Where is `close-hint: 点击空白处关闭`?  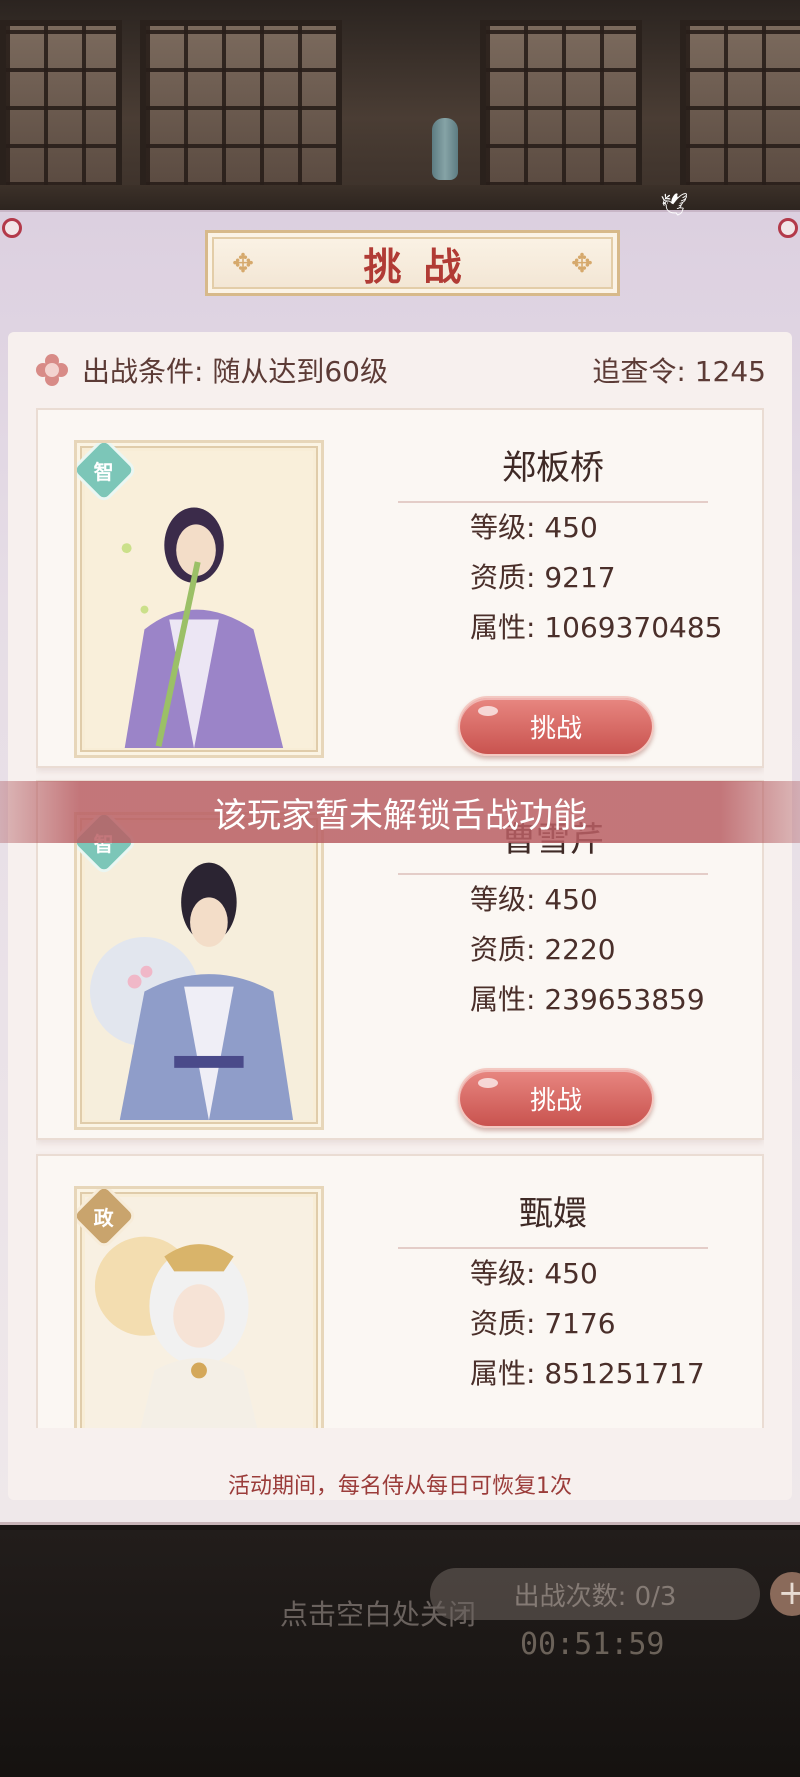 close-hint: 点击空白处关闭 is located at coordinates (378, 1613).